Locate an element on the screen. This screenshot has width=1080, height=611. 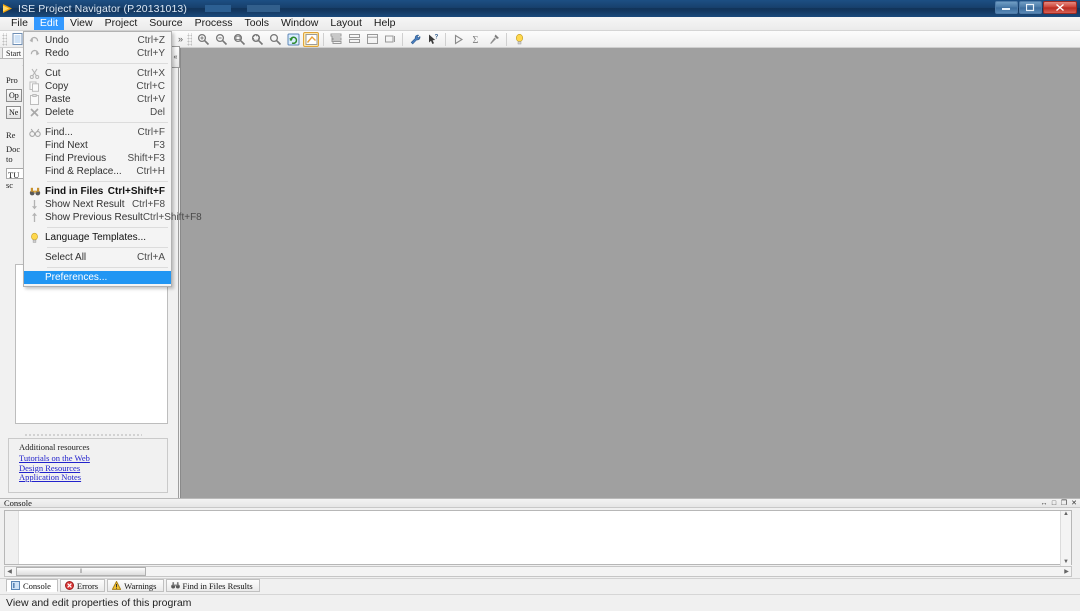
start-page-content-box is located at coordinates (91, 344).